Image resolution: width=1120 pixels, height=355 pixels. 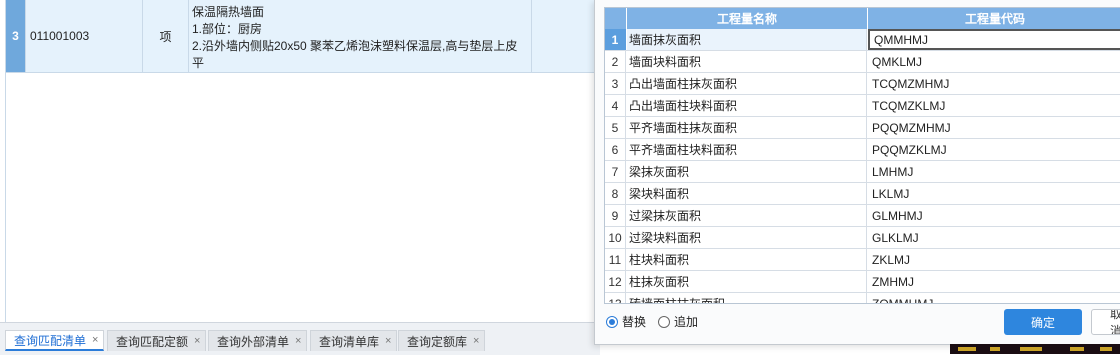 I want to click on tab-label: 查询匹配定额, so click(x=152, y=341).